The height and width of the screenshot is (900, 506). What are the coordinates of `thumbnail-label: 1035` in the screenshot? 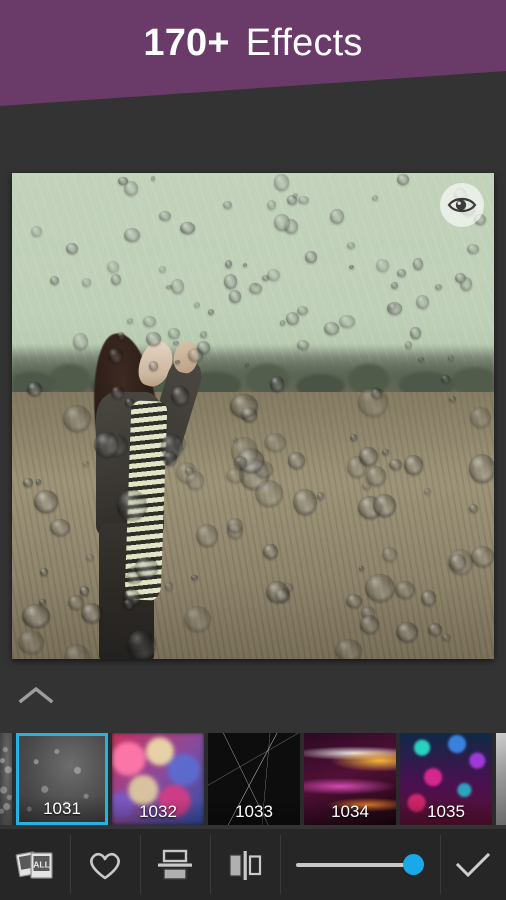 It's located at (446, 812).